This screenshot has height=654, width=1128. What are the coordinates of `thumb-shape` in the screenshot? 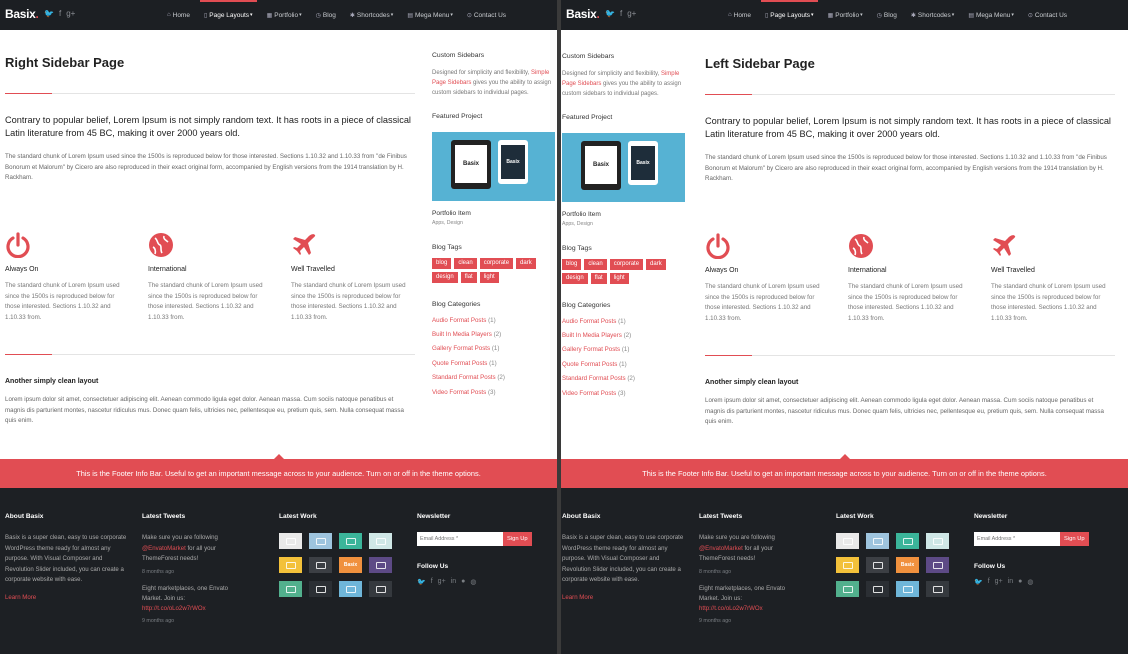 It's located at (290, 541).